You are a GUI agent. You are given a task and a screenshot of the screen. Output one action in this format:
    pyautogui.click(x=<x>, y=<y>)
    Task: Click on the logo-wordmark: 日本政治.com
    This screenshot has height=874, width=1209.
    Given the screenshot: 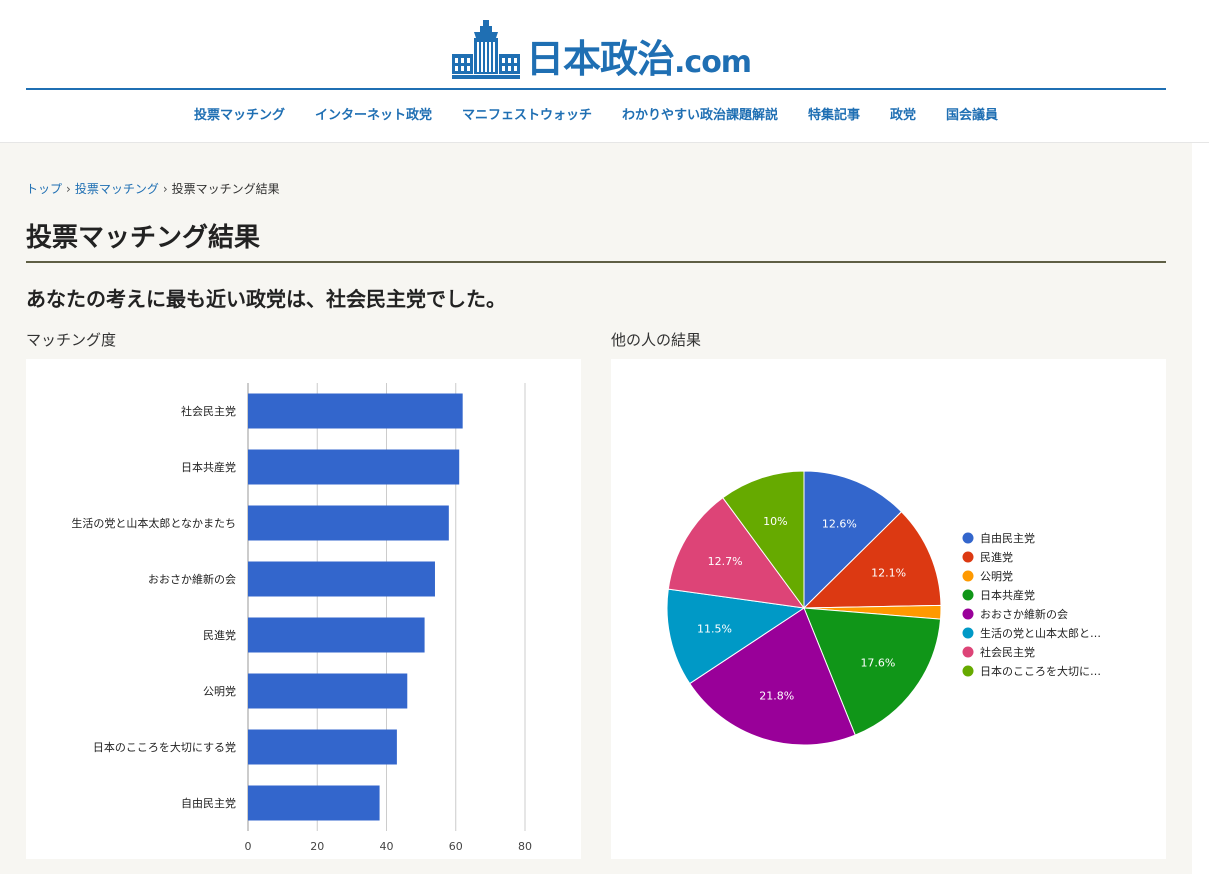 What is the action you would take?
    pyautogui.click(x=639, y=59)
    